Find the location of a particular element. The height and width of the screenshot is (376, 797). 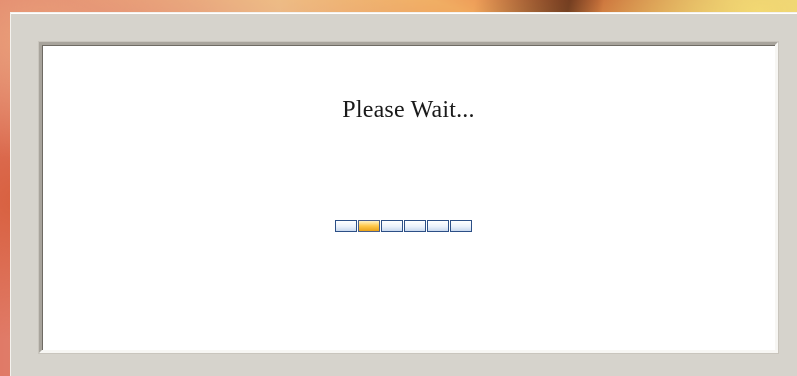

progress-indicator is located at coordinates (403, 226).